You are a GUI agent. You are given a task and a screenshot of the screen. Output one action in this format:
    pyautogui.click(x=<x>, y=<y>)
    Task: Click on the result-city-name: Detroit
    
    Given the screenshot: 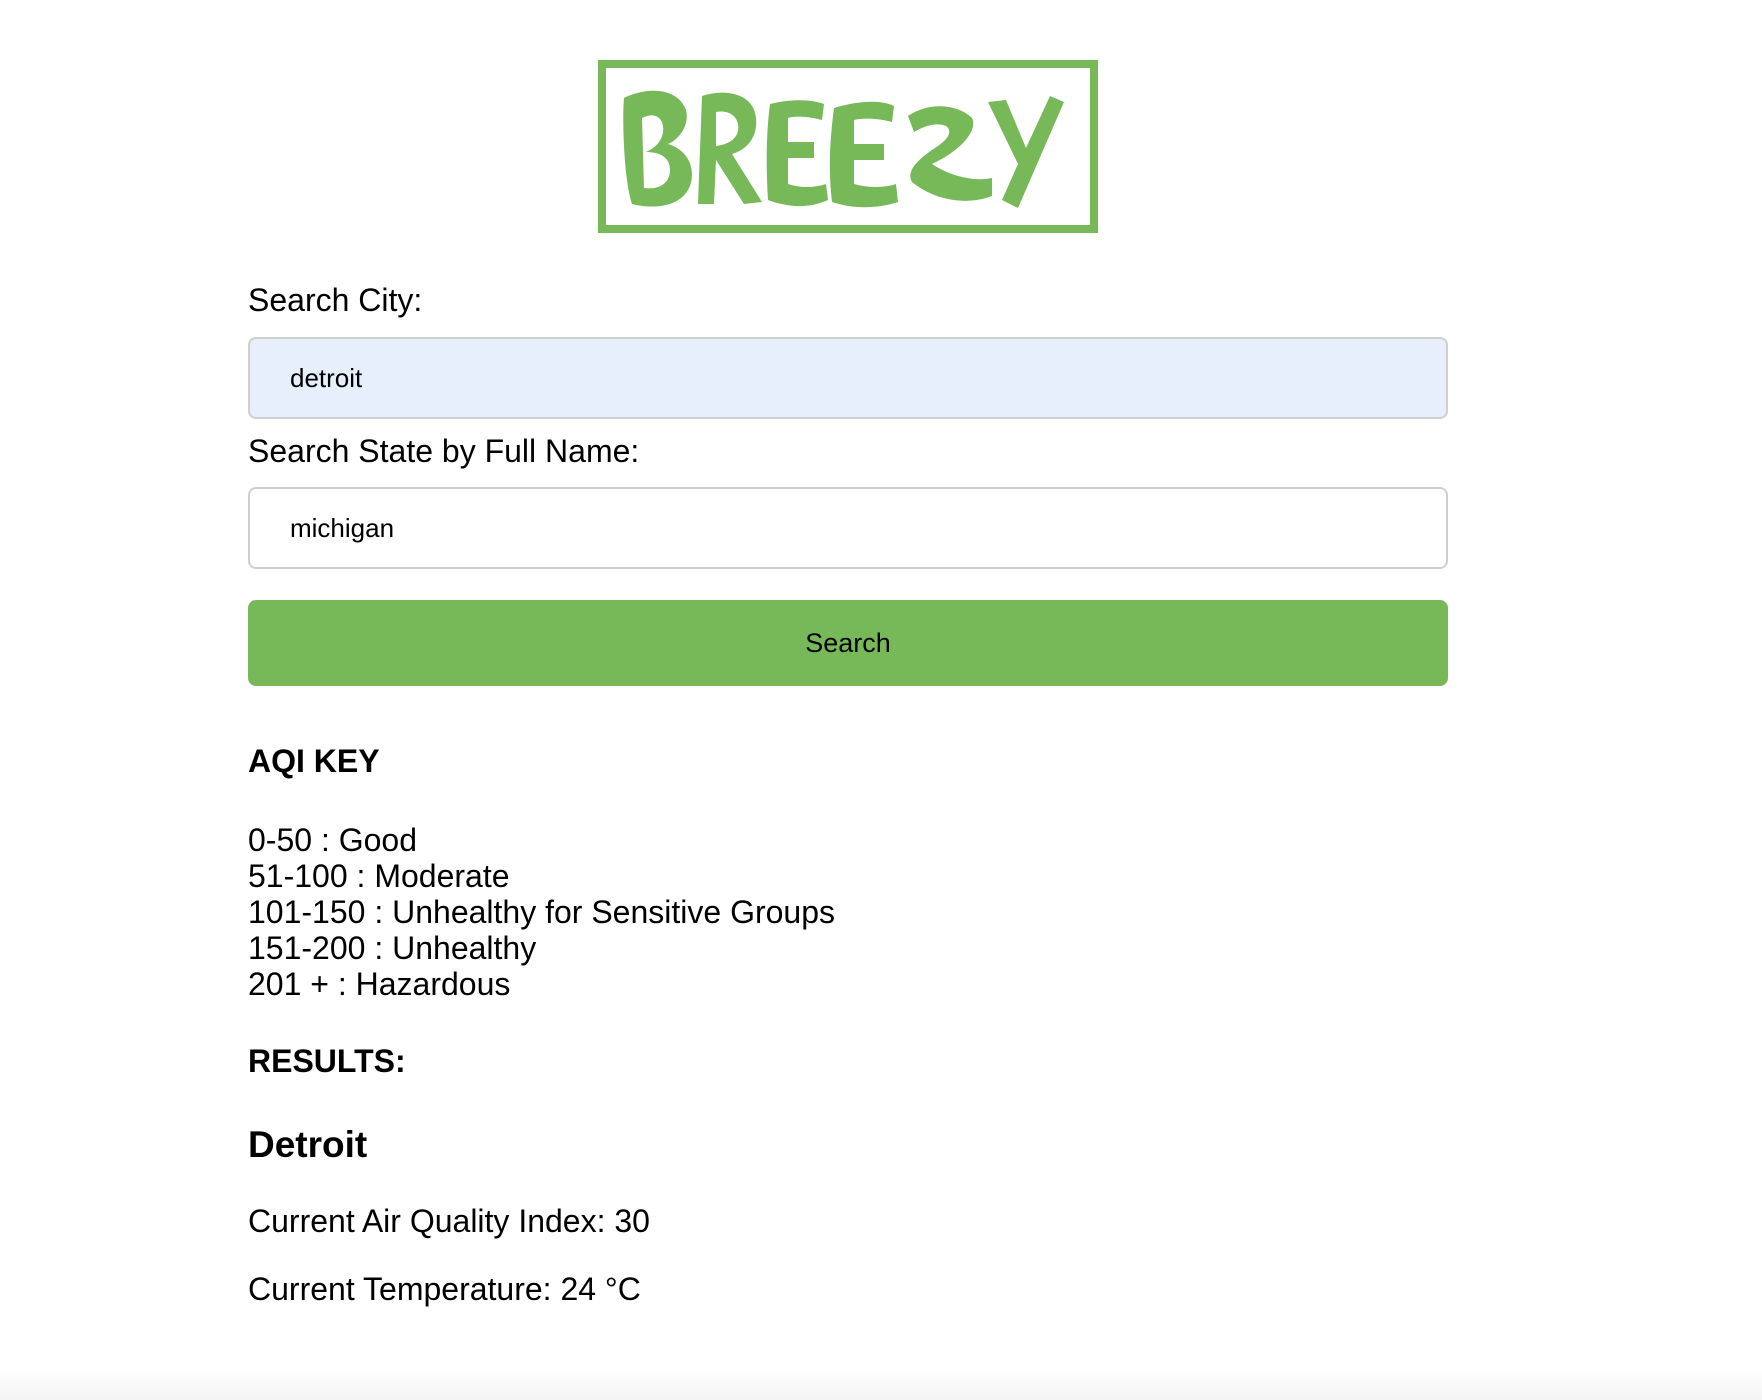 What is the action you would take?
    pyautogui.click(x=308, y=1144)
    